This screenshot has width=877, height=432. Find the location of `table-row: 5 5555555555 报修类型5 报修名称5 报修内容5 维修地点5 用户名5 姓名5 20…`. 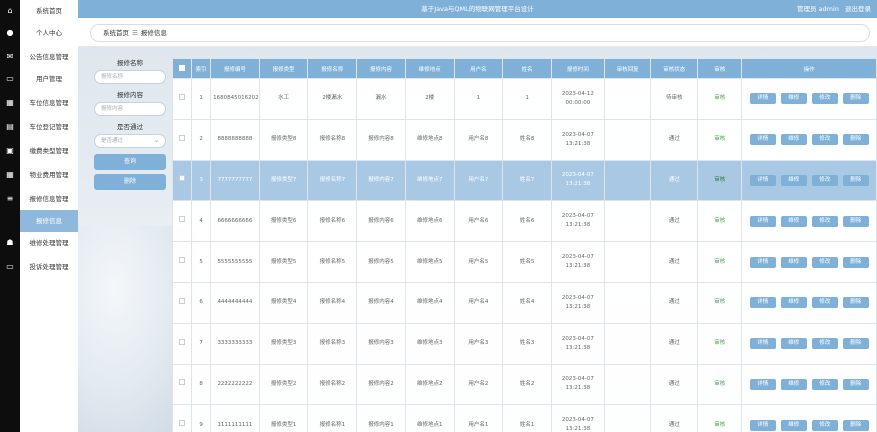

table-row: 5 5555555555 报修类型5 报修名称5 报修内容5 维修地点5 用户名5 姓名5 20… is located at coordinates (524, 262).